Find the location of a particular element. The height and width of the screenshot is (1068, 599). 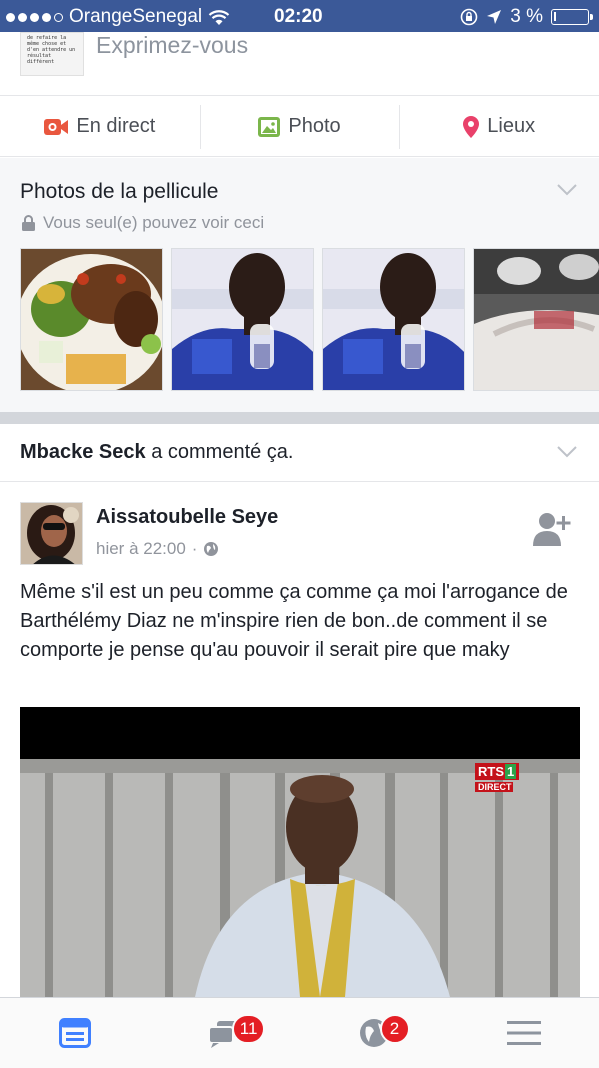

camera-roll-privacy: Vous seul(e) pouvez voir ceci is located at coordinates (143, 223).